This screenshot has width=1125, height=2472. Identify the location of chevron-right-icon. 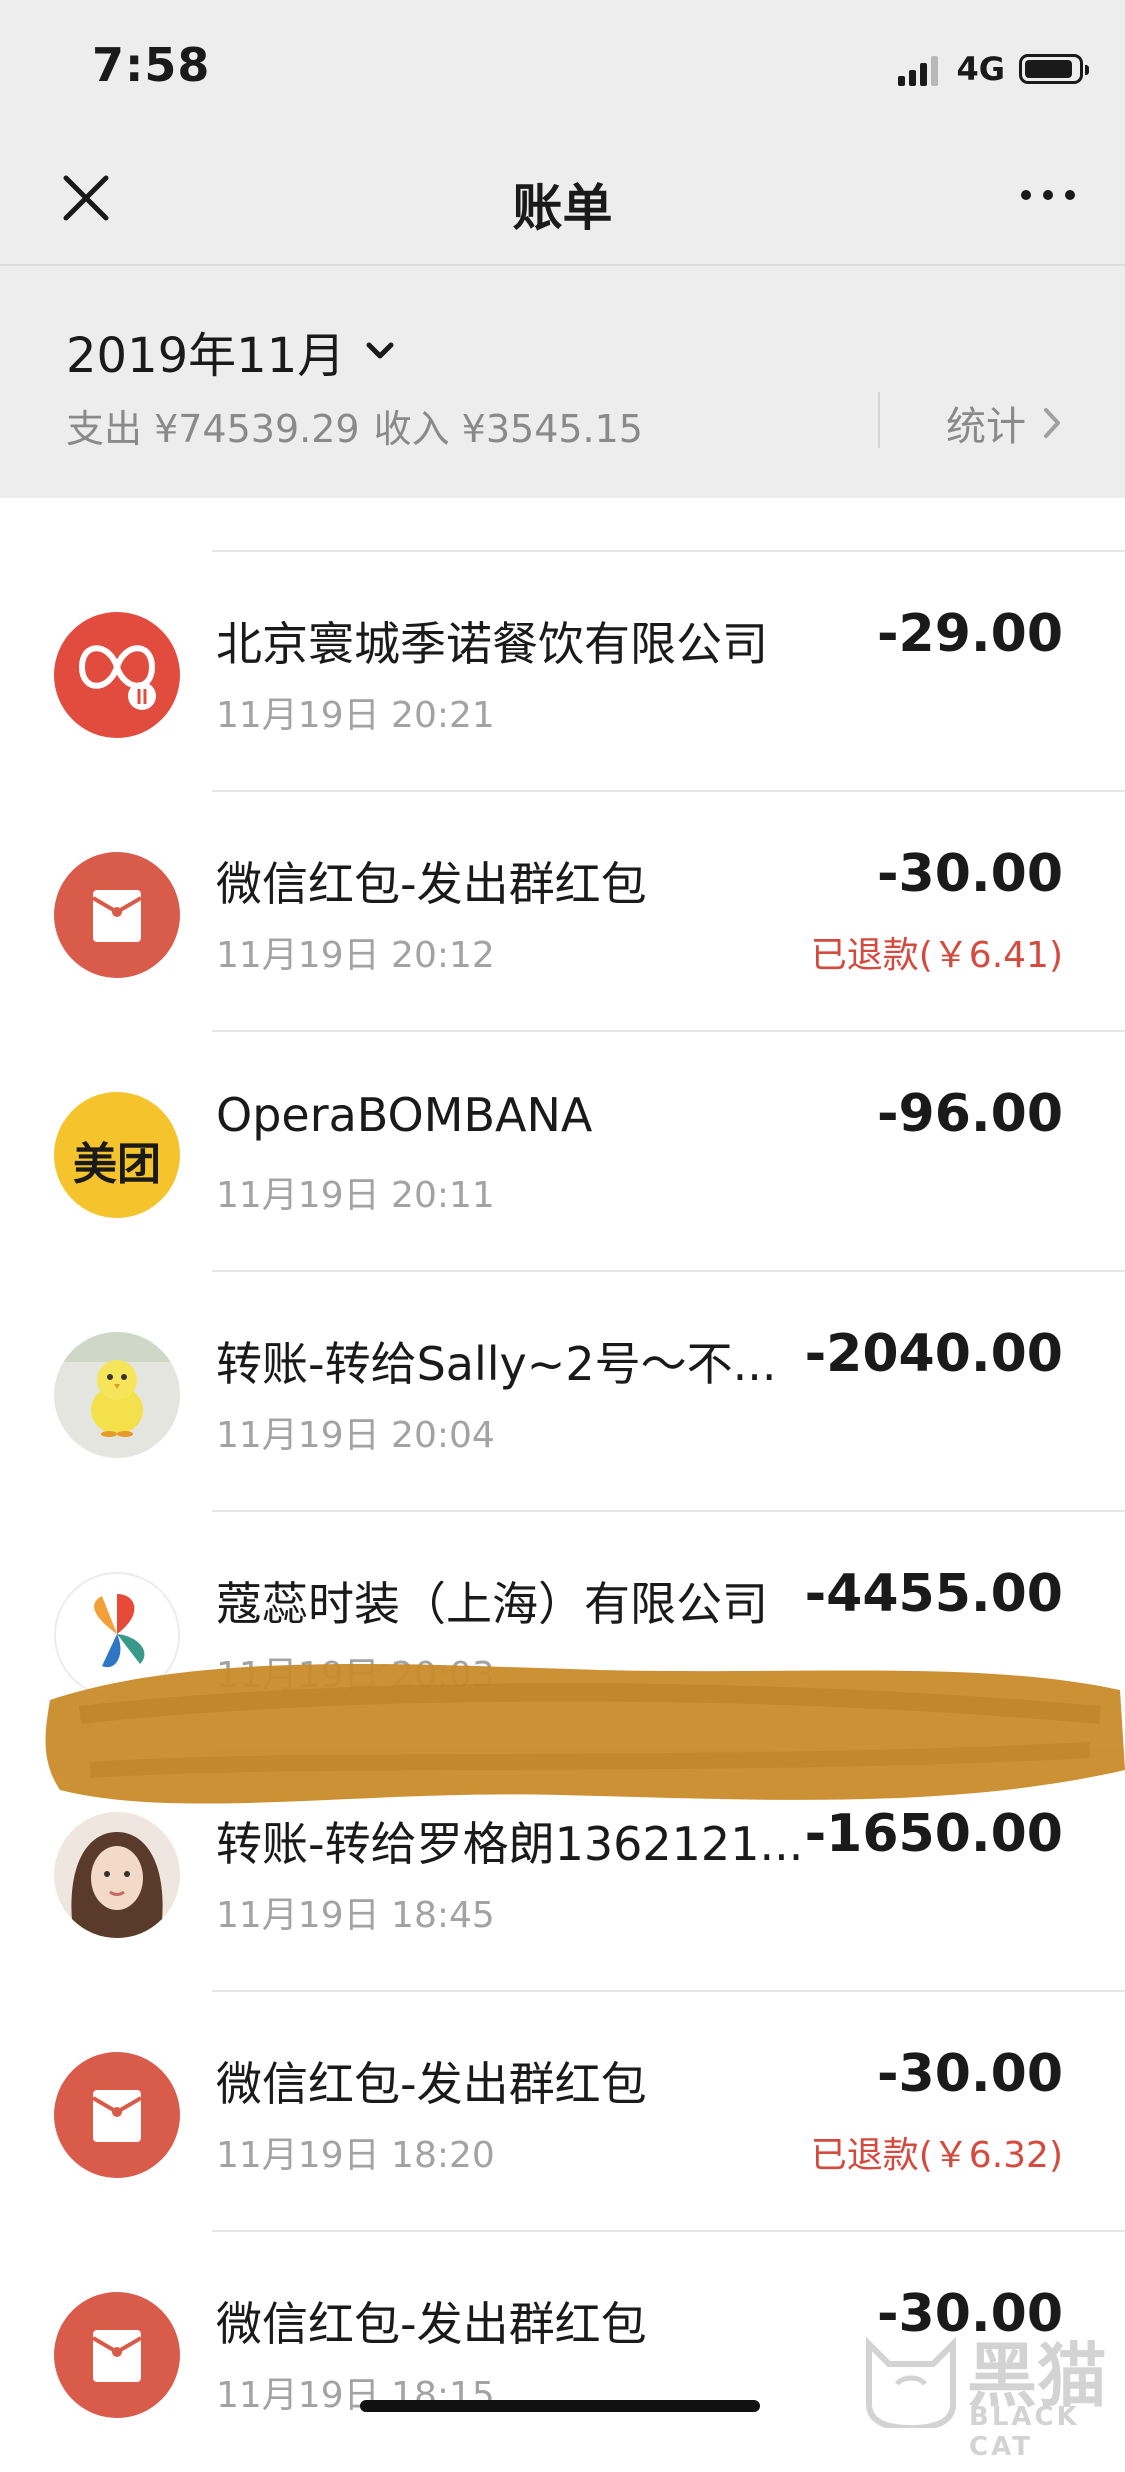
(1052, 423).